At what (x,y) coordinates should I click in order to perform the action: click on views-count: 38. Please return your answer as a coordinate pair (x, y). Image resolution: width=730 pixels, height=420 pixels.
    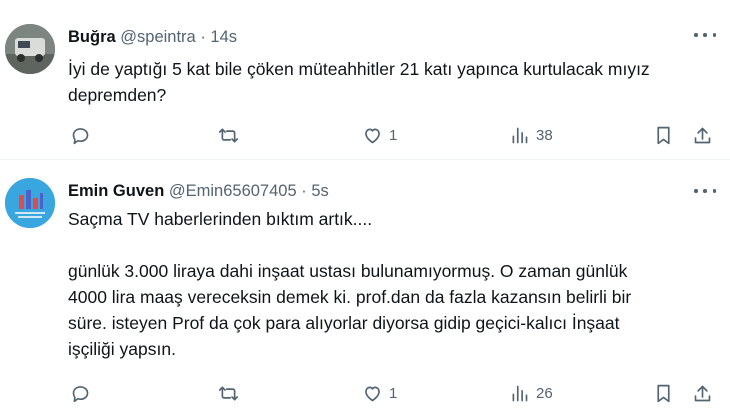
    Looking at the image, I should click on (544, 135).